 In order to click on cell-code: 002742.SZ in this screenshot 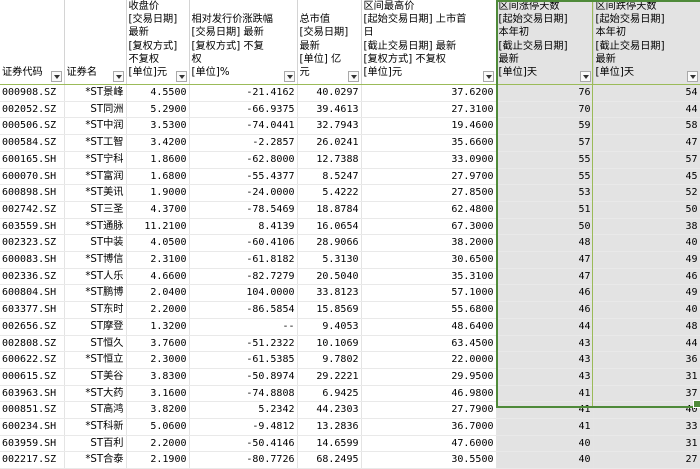, I will do `click(32, 210)`.